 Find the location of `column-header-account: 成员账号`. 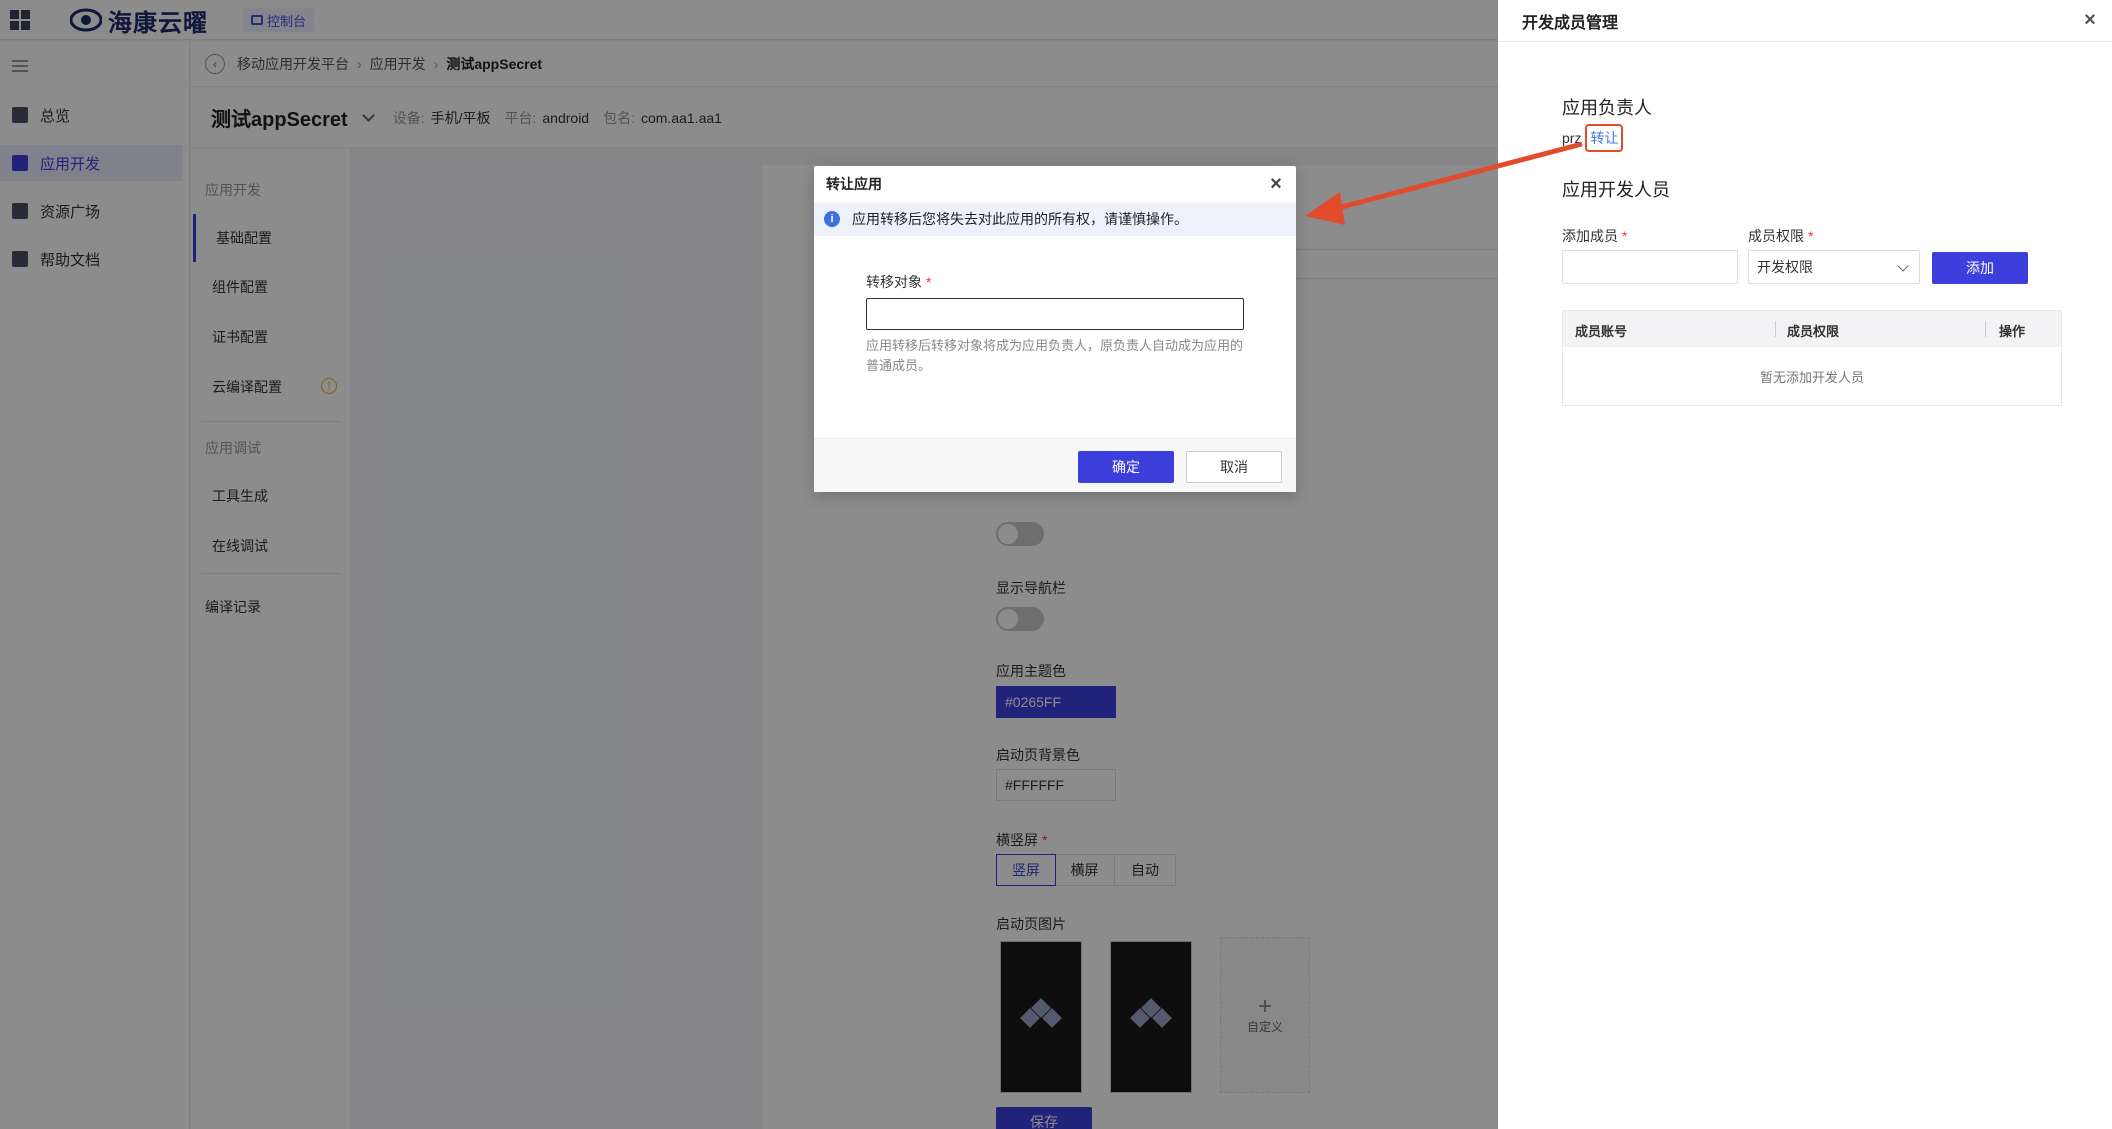

column-header-account: 成员账号 is located at coordinates (1601, 331).